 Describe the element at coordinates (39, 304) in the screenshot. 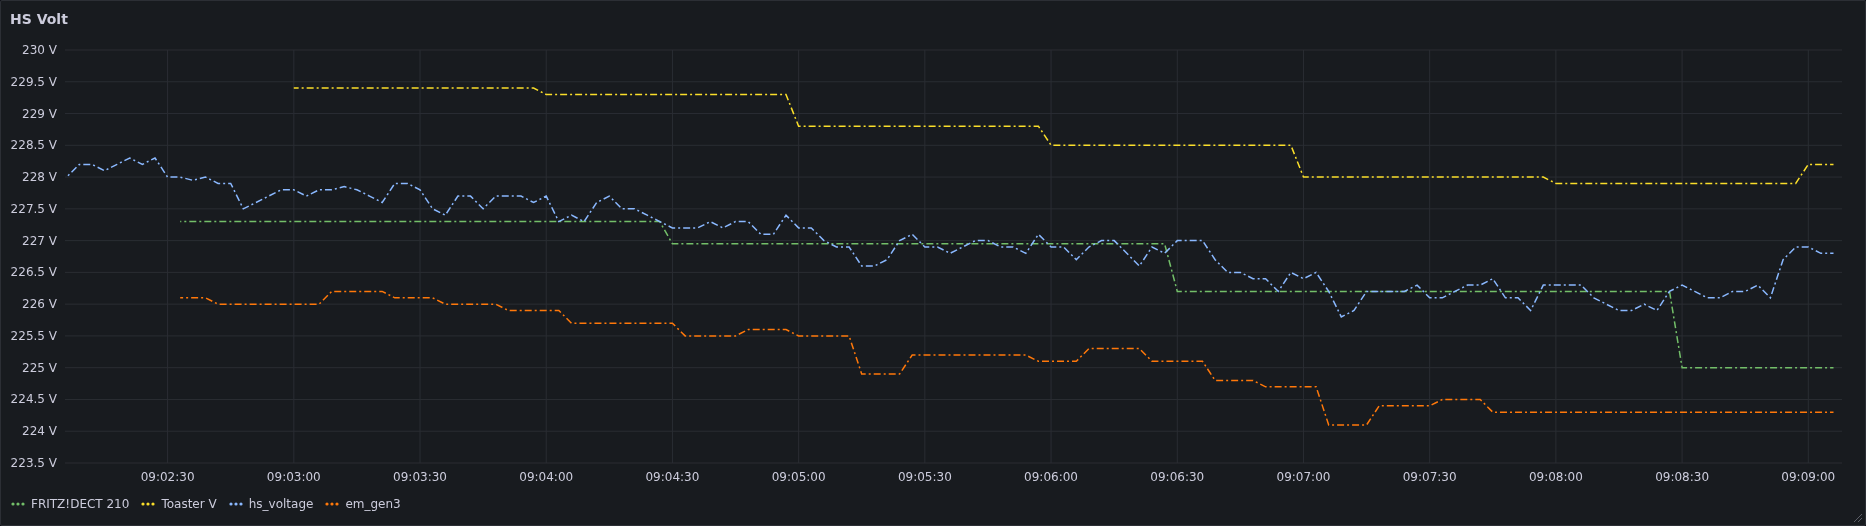

I see `y-axis-label: 226 V` at that location.